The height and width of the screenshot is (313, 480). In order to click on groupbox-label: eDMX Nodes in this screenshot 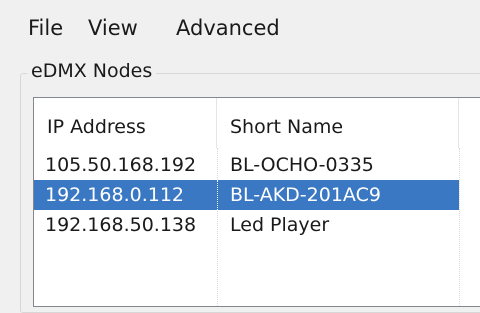, I will do `click(92, 71)`.